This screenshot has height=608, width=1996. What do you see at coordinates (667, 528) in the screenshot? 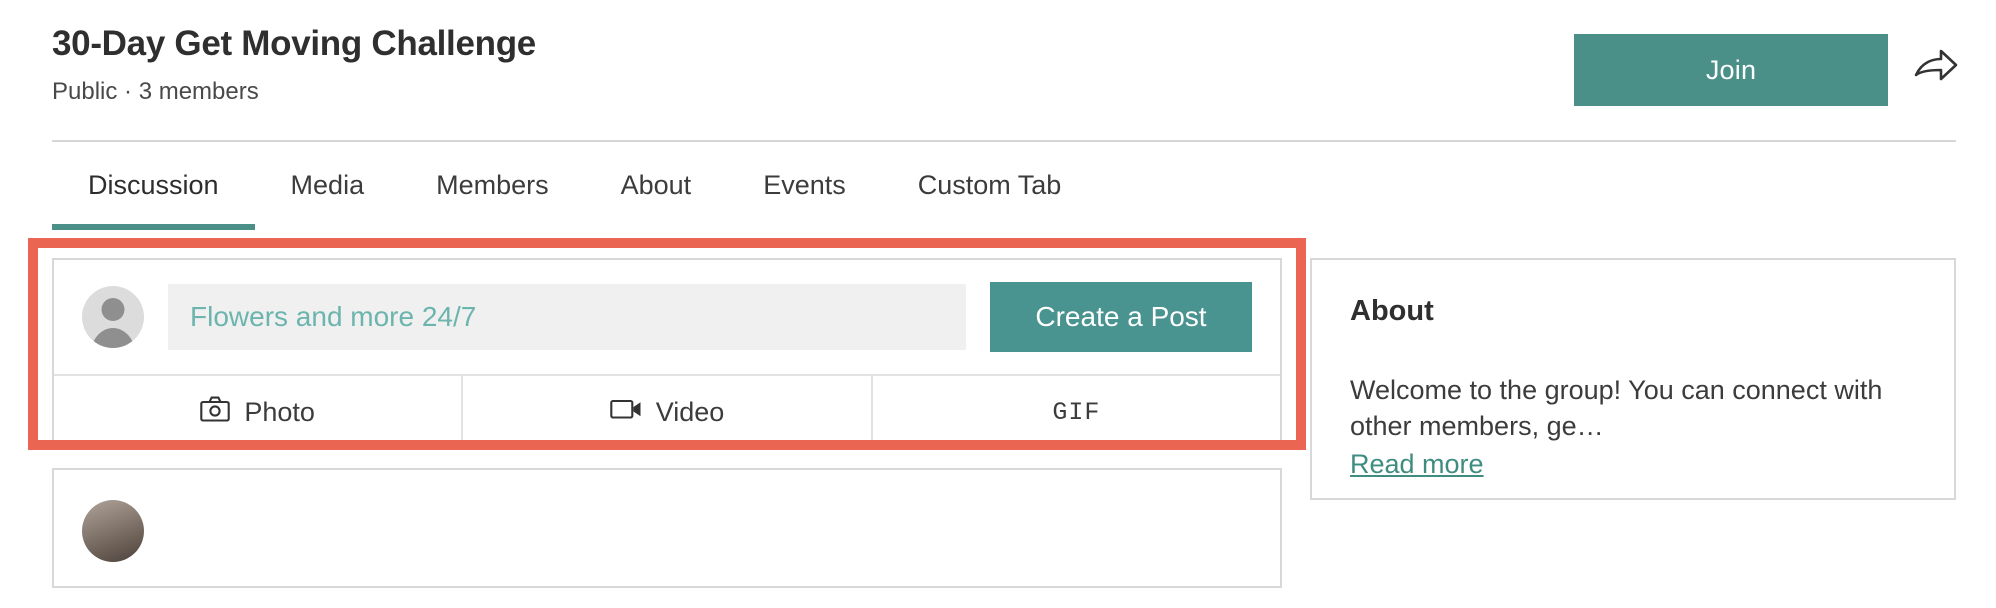
I see `post-card` at bounding box center [667, 528].